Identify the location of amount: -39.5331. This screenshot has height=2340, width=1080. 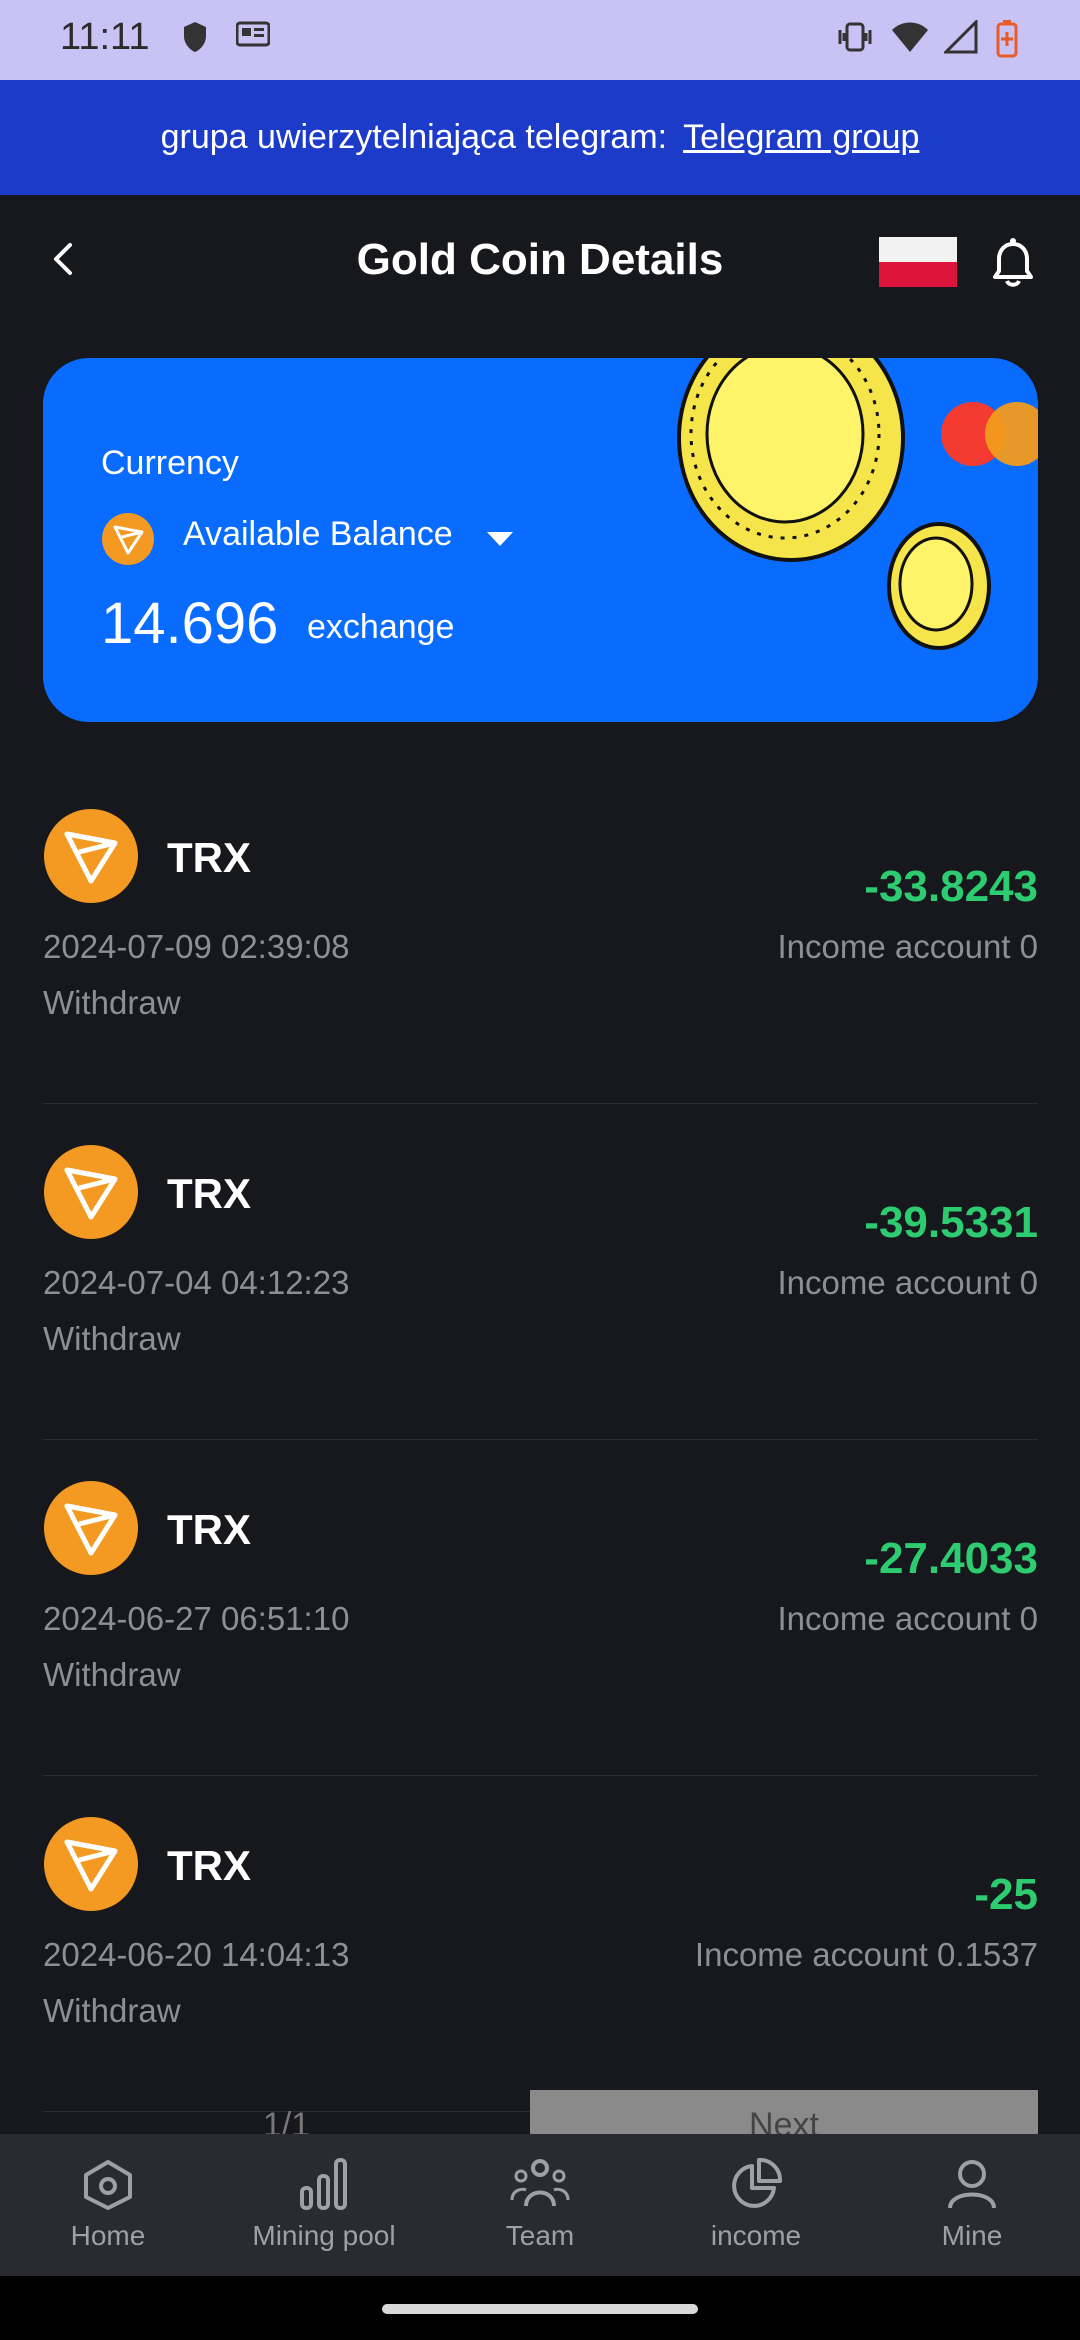
(951, 1222).